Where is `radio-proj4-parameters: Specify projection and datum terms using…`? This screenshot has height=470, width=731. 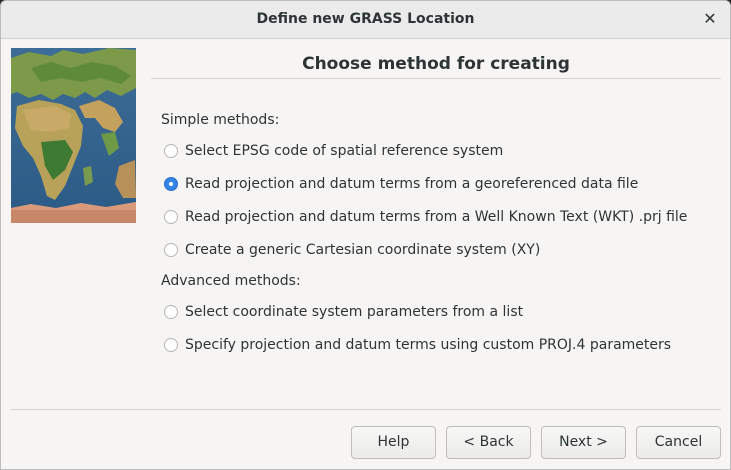
radio-proj4-parameters: Specify projection and datum terms using… is located at coordinates (417, 345).